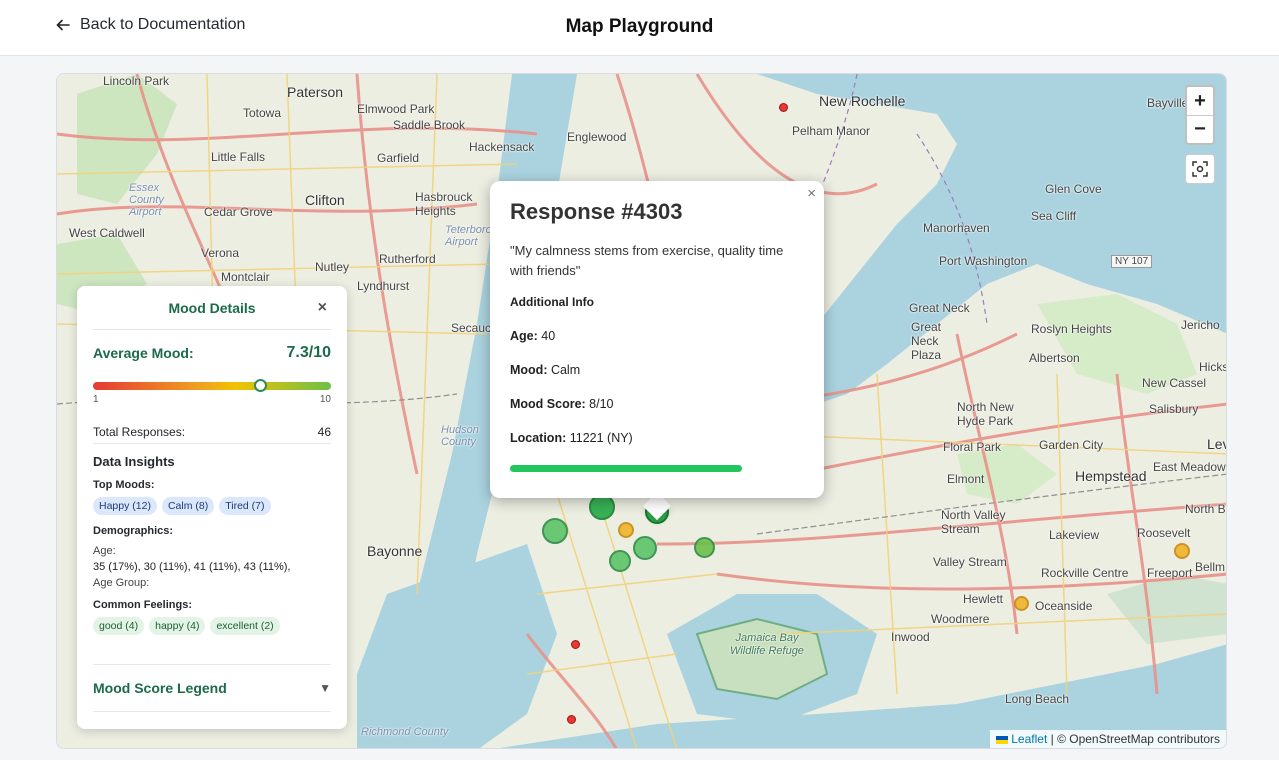 This screenshot has width=1279, height=760. Describe the element at coordinates (1200, 101) in the screenshot. I see `zoom-in-button: +` at that location.